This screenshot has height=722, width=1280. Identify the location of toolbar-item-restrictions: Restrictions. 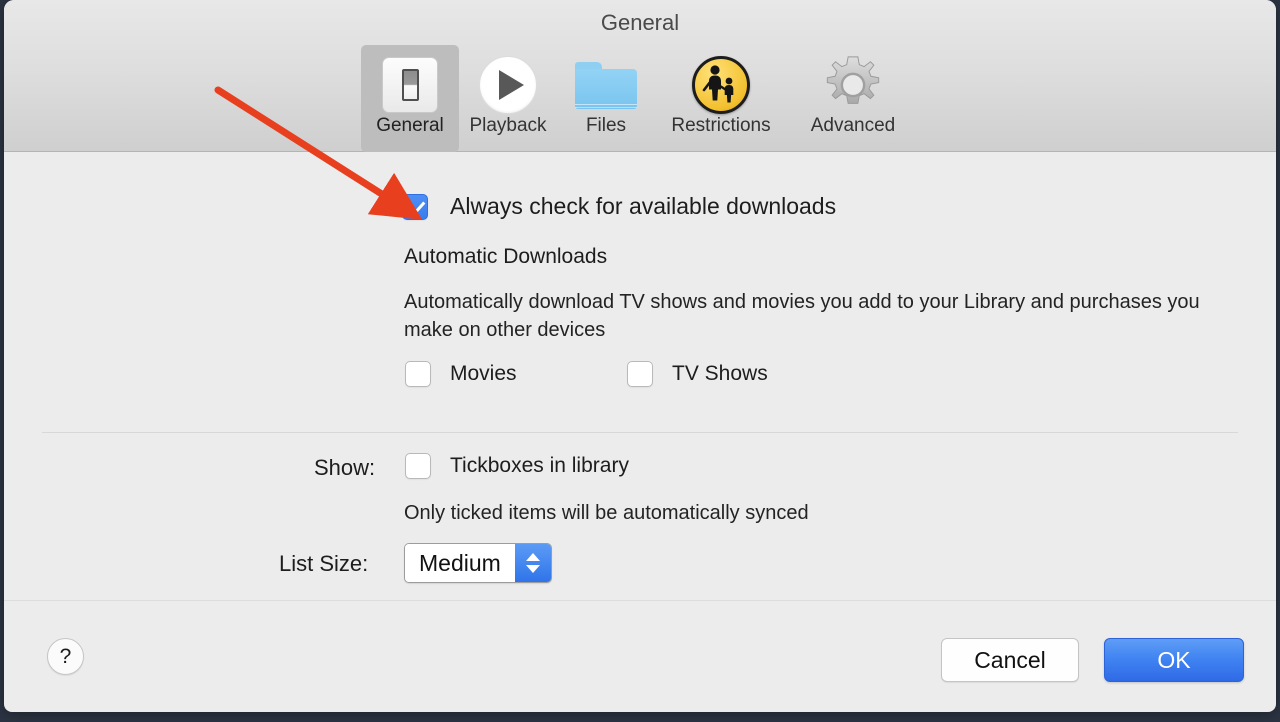
(721, 98).